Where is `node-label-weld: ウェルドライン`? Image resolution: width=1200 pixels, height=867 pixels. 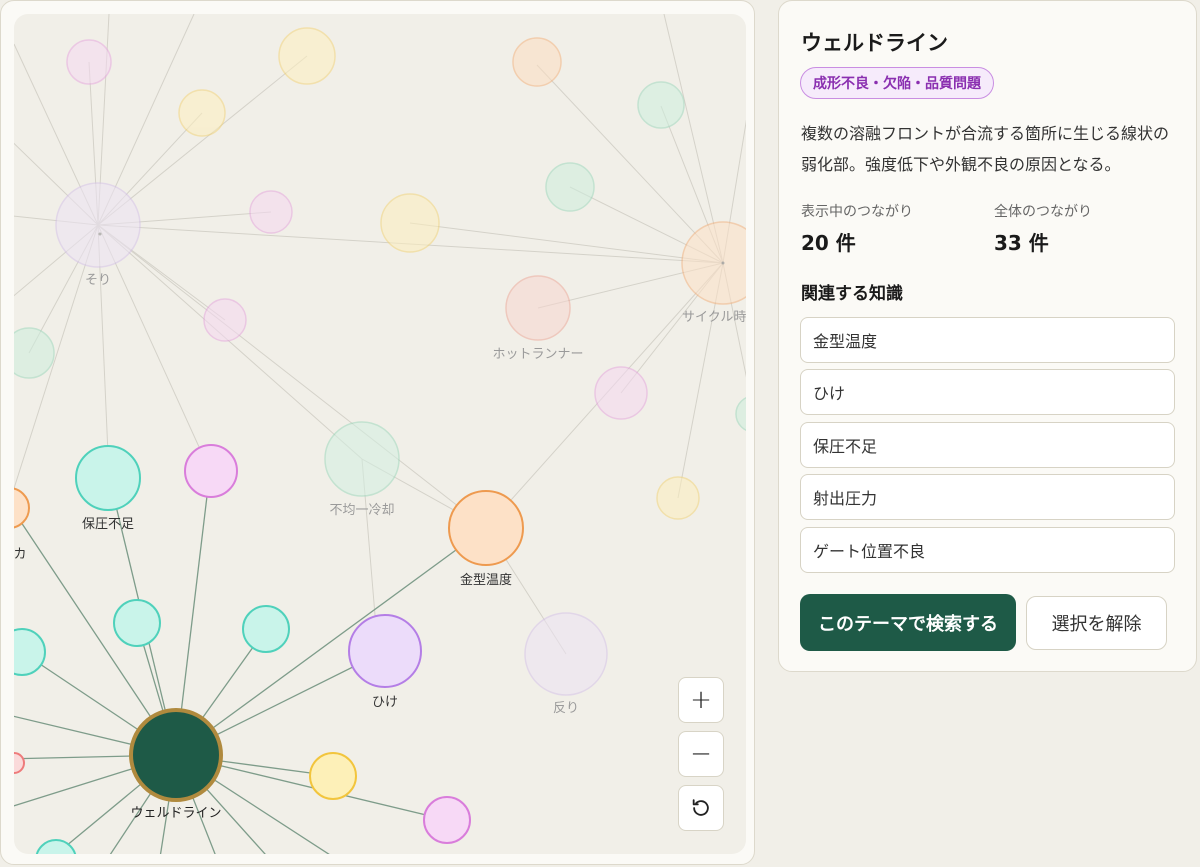 node-label-weld: ウェルドライン is located at coordinates (175, 813).